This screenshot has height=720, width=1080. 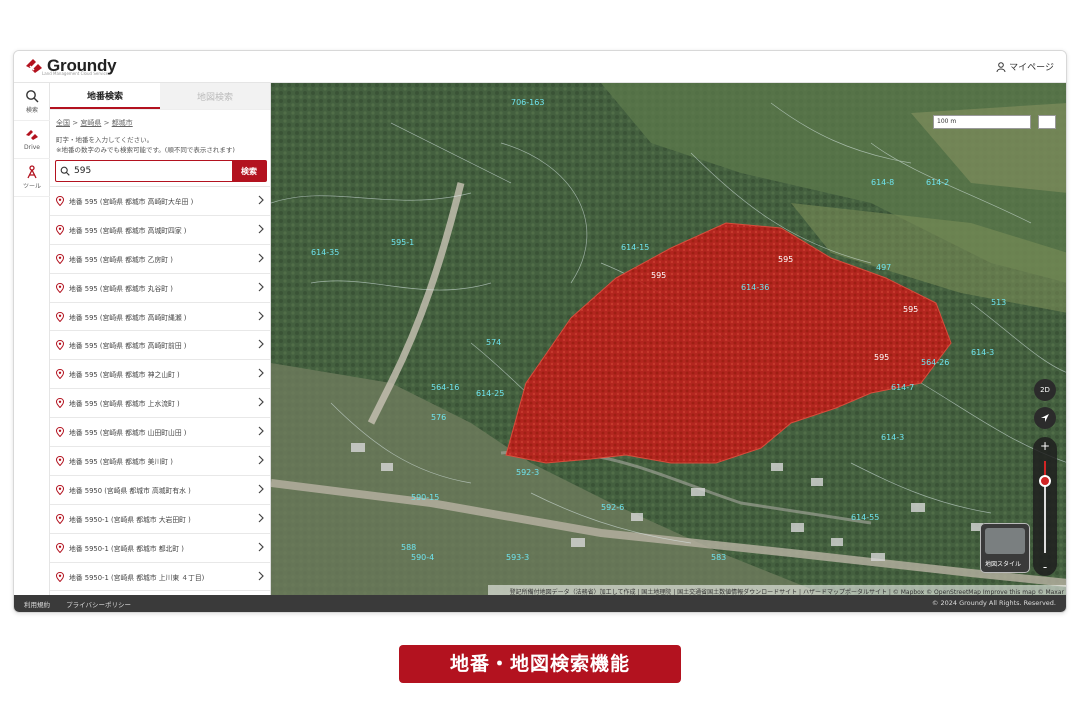 I want to click on result-item: 地番 595 (宮崎県 都城市 山田町山田 ), so click(x=160, y=433).